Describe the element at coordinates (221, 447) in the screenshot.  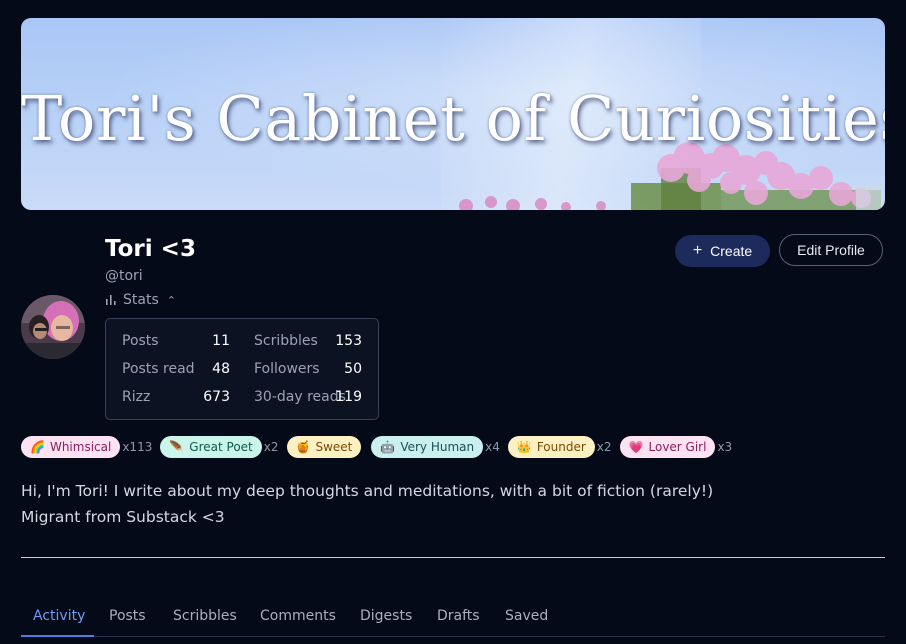
I see `badge-label: Great Poet` at that location.